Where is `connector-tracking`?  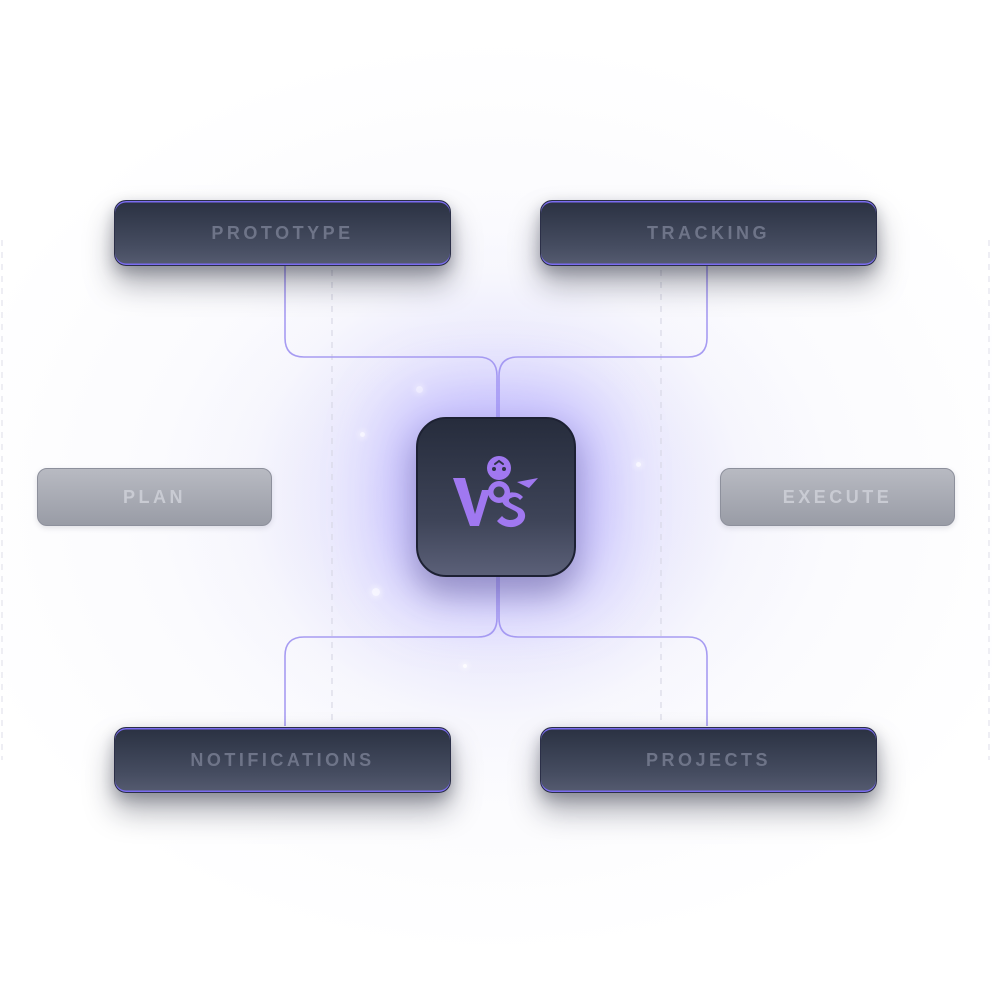
connector-tracking is located at coordinates (603, 341).